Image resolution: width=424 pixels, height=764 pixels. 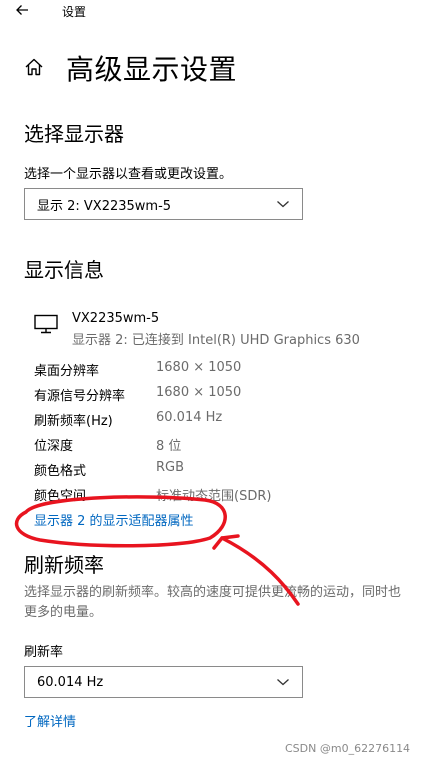 I want to click on window-title: 设置, so click(x=74, y=12).